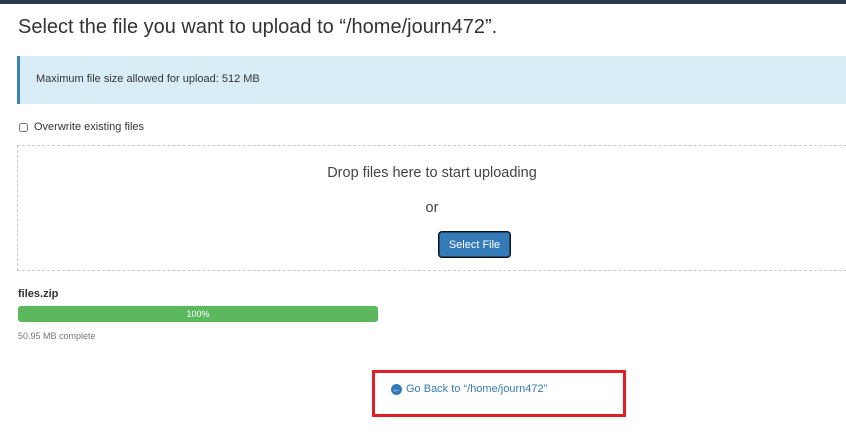 This screenshot has height=435, width=846. What do you see at coordinates (38, 294) in the screenshot?
I see `uploaded-file-name: files.zip` at bounding box center [38, 294].